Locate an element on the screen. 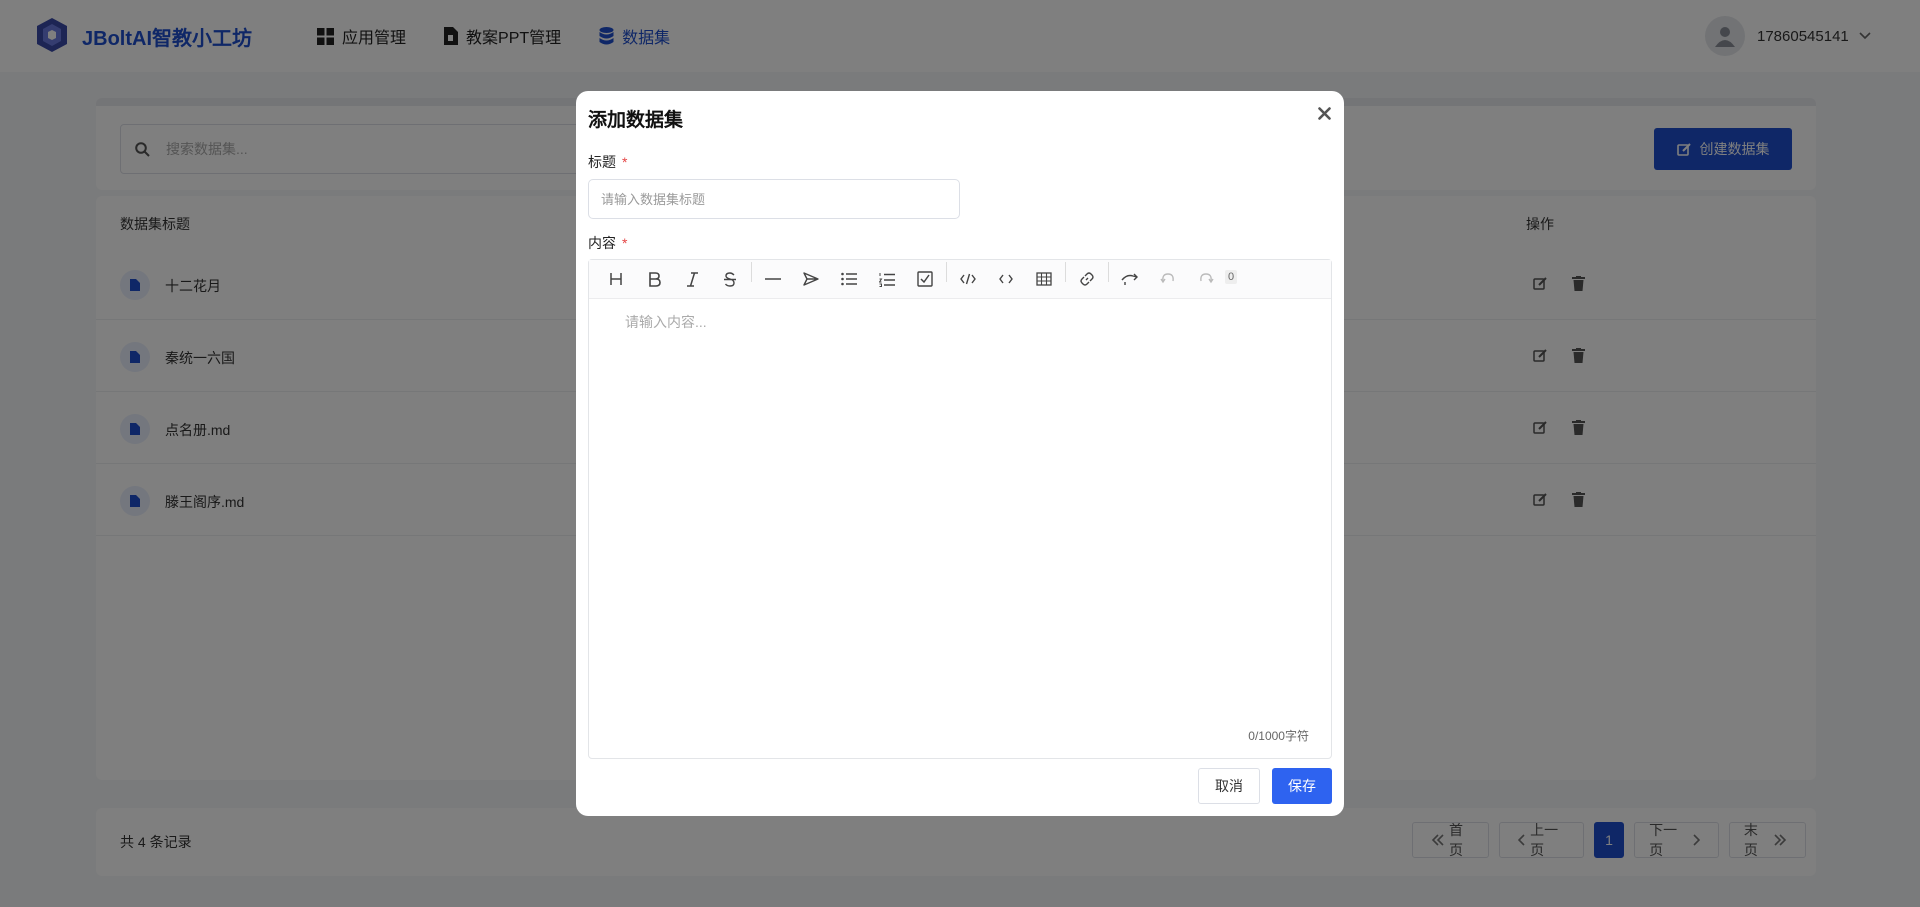 The height and width of the screenshot is (907, 1920). dialog-title: 添加数据集 is located at coordinates (636, 120).